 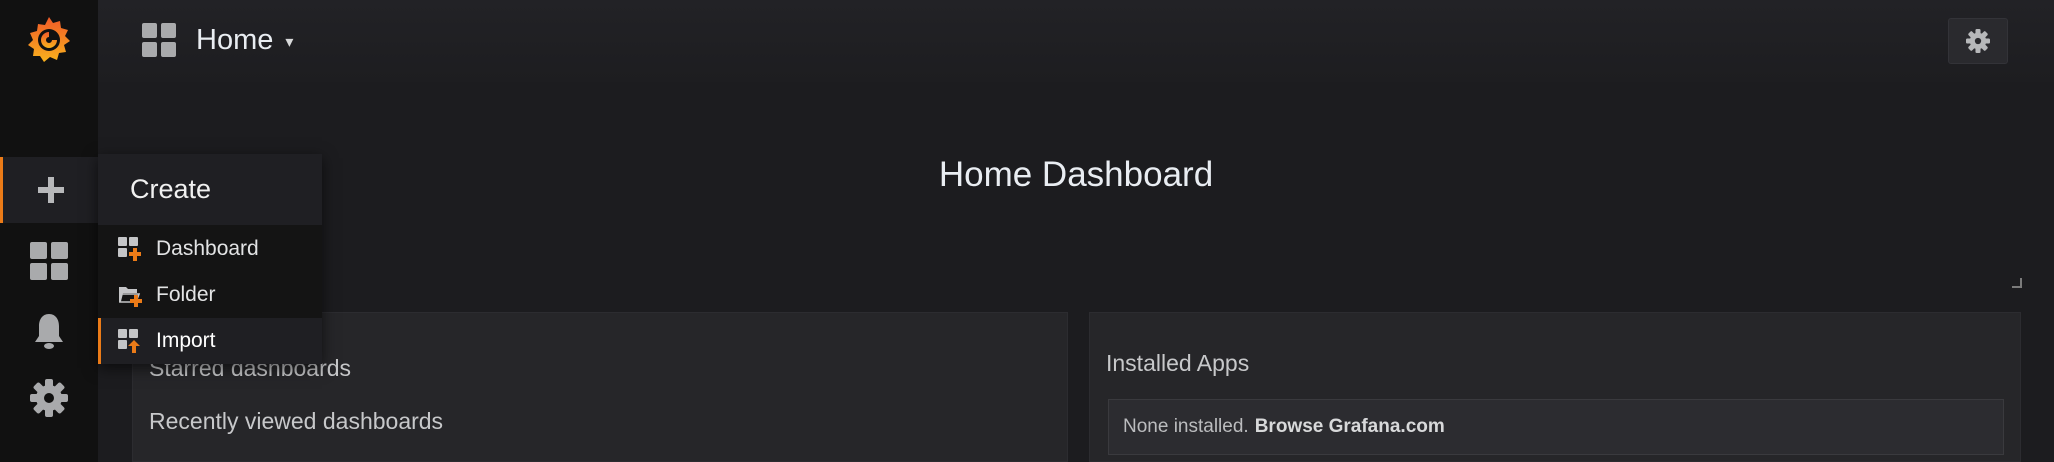 What do you see at coordinates (210, 189) in the screenshot?
I see `create-menu-title: Create` at bounding box center [210, 189].